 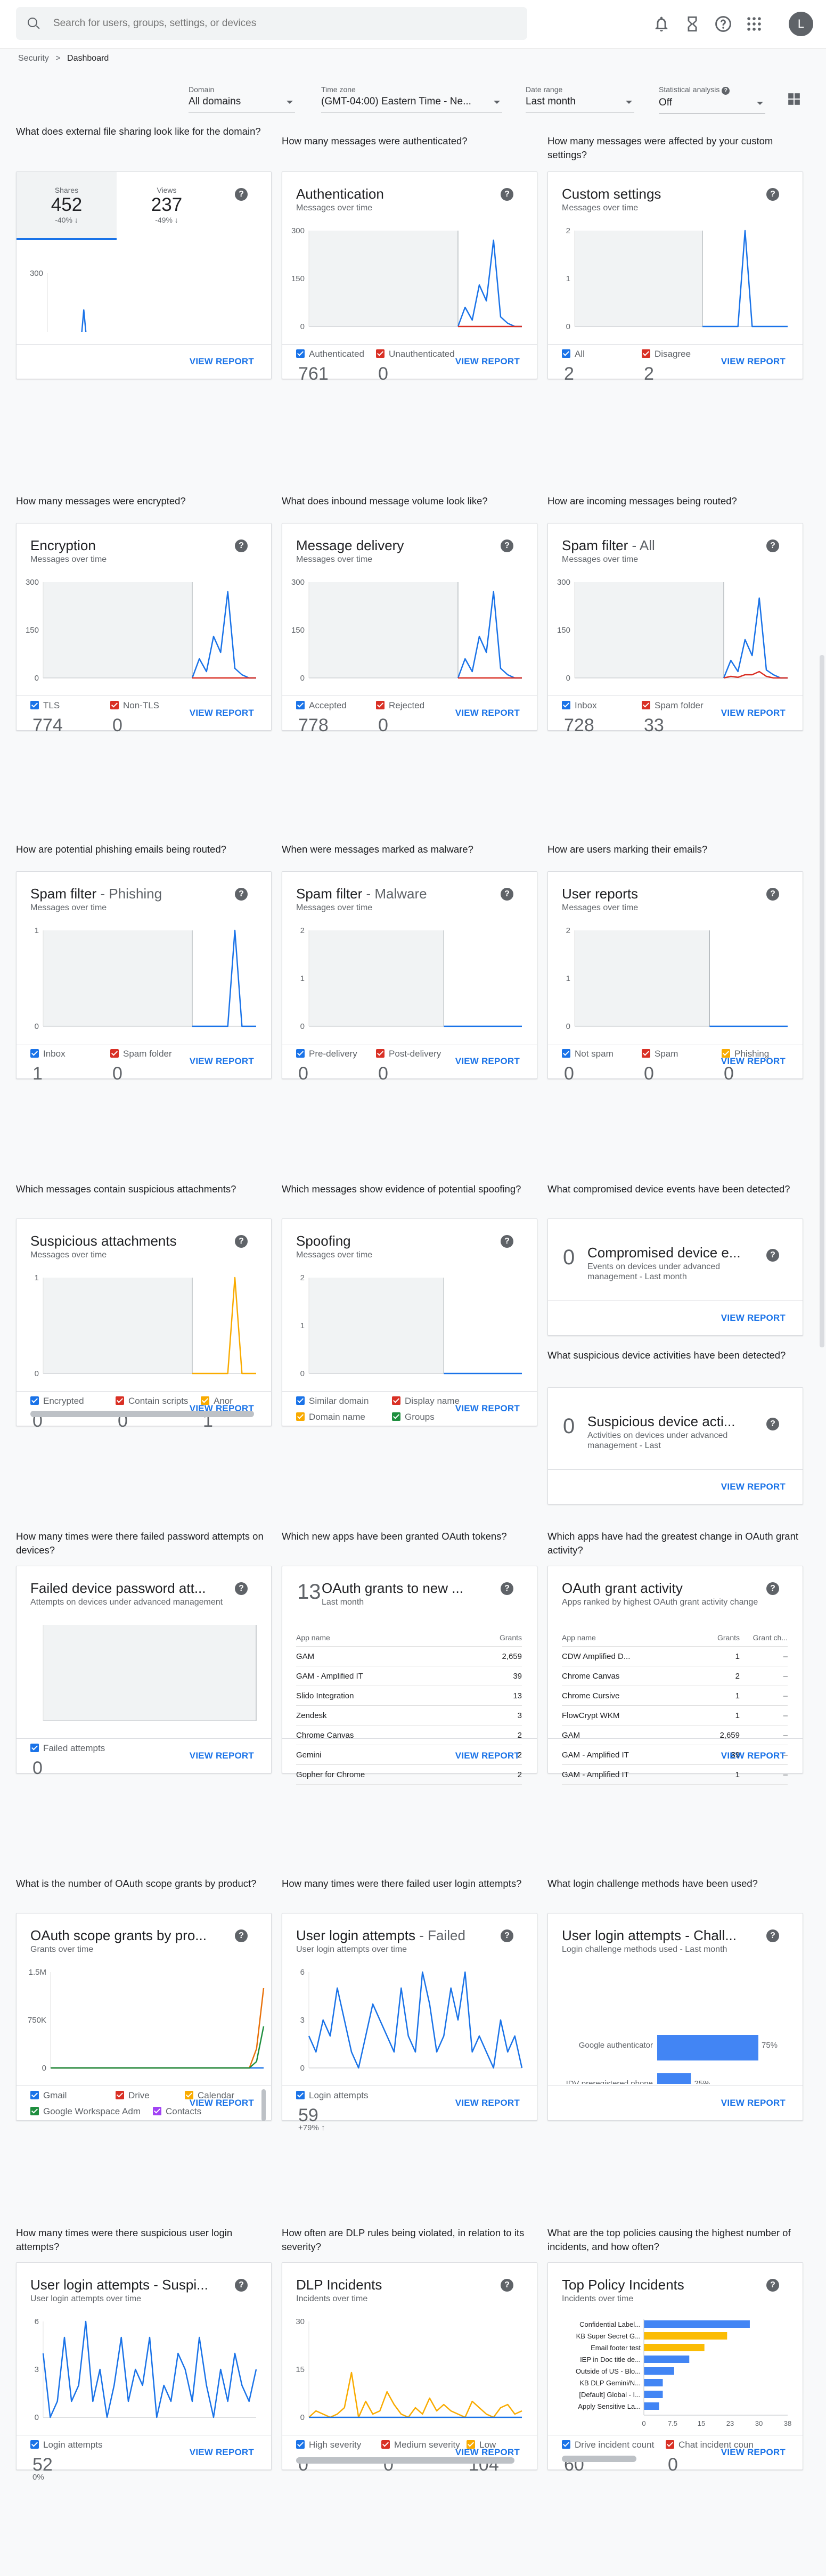 What do you see at coordinates (326, 1054) in the screenshot?
I see `legend-item: Pre-delivery` at bounding box center [326, 1054].